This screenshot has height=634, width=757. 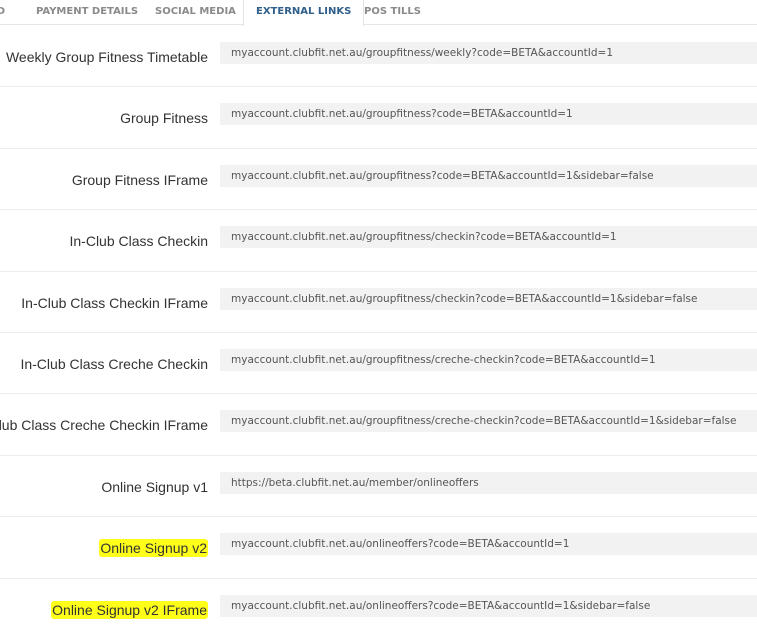 I want to click on link-label: Group Fitness IFrame, so click(x=139, y=179).